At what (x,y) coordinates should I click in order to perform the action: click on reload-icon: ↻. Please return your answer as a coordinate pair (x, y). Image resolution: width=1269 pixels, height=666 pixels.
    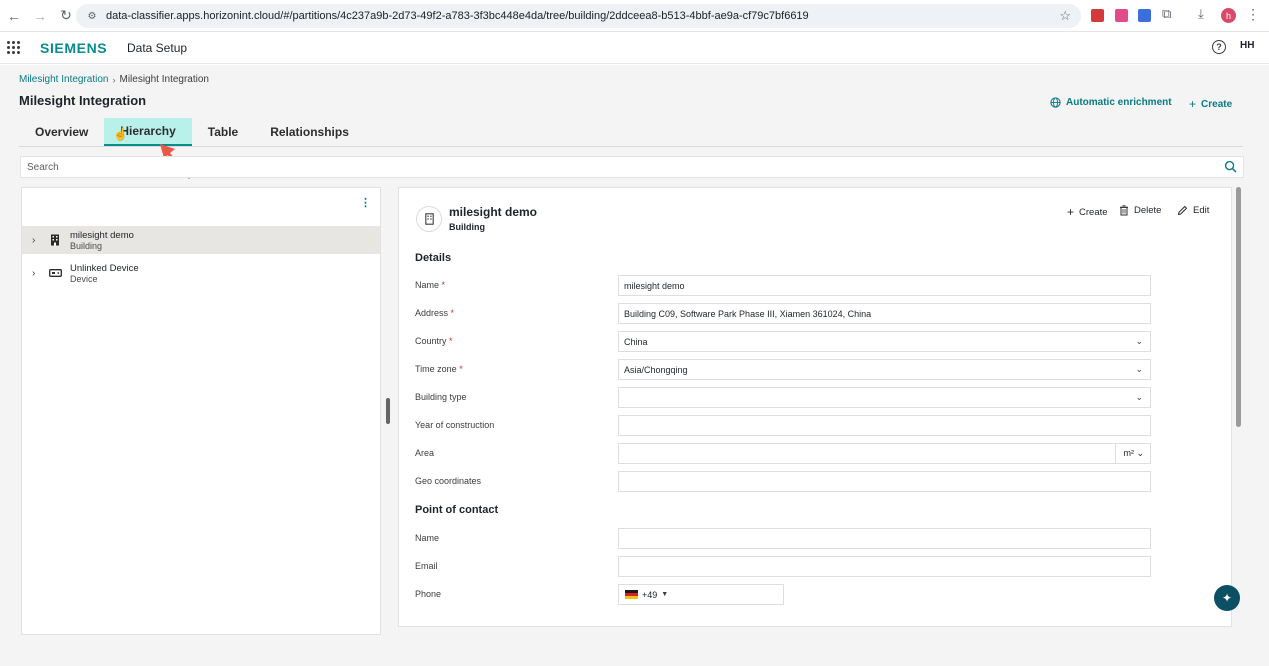
    Looking at the image, I should click on (66, 16).